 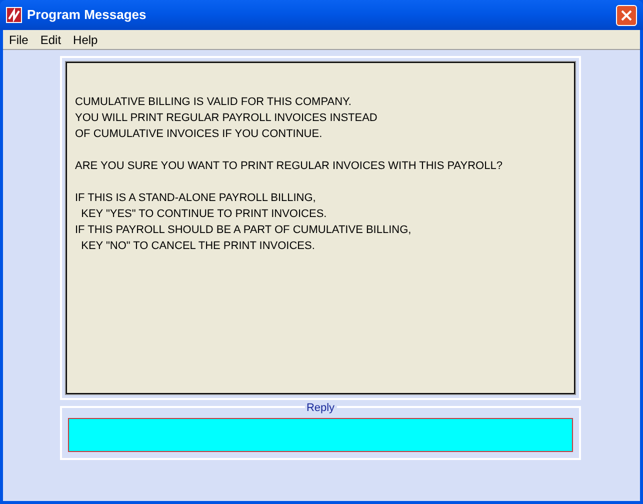 I want to click on close-button, so click(x=626, y=15).